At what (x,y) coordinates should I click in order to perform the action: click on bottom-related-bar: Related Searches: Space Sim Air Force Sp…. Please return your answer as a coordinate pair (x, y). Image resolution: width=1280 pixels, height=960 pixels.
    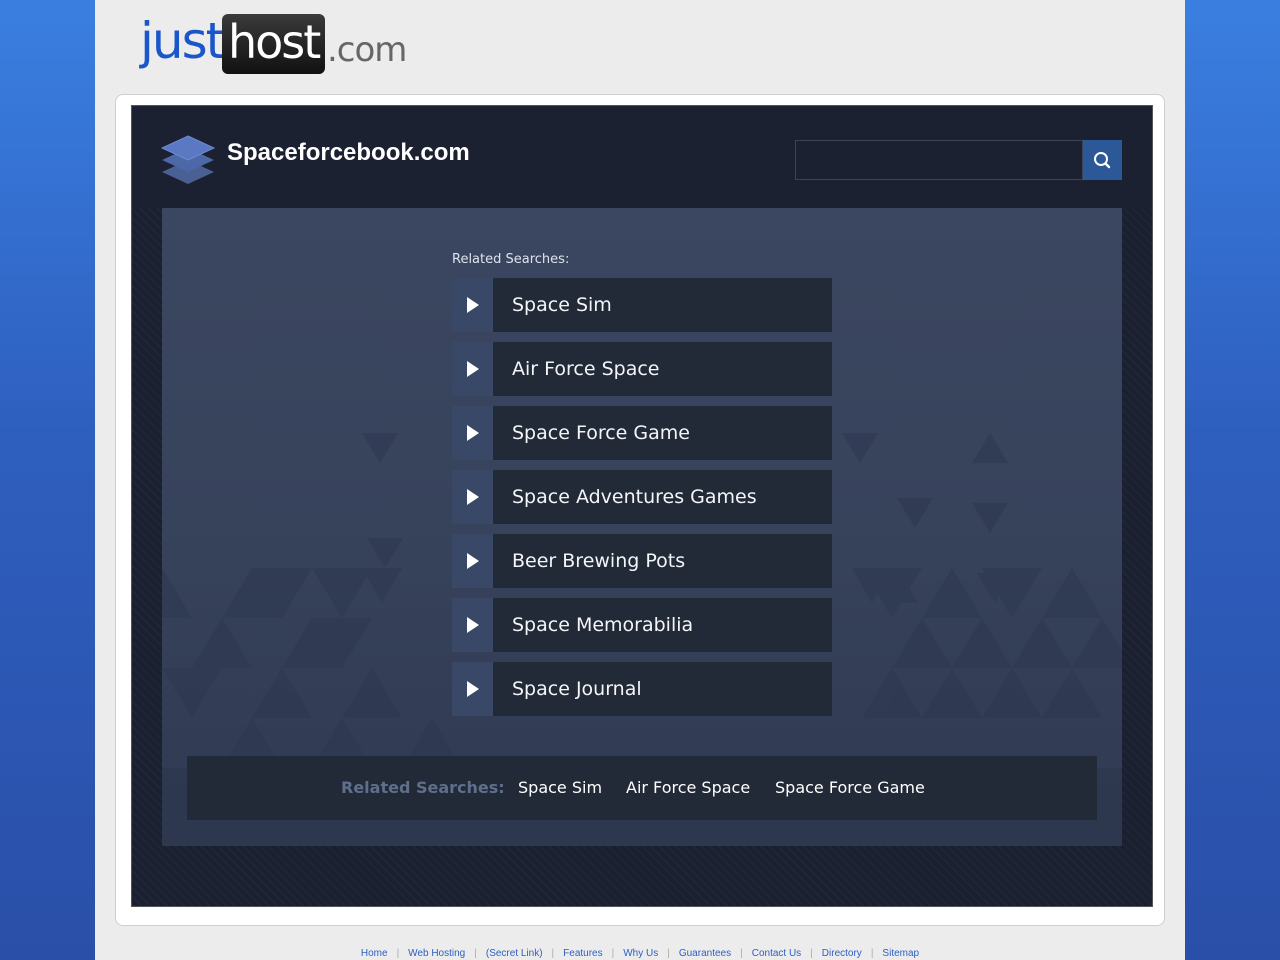
    Looking at the image, I should click on (642, 788).